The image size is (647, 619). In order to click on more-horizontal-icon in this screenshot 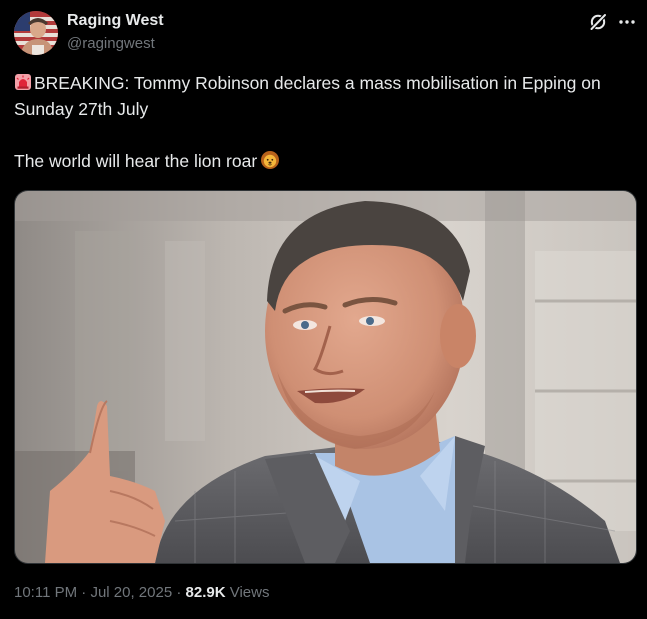, I will do `click(627, 22)`.